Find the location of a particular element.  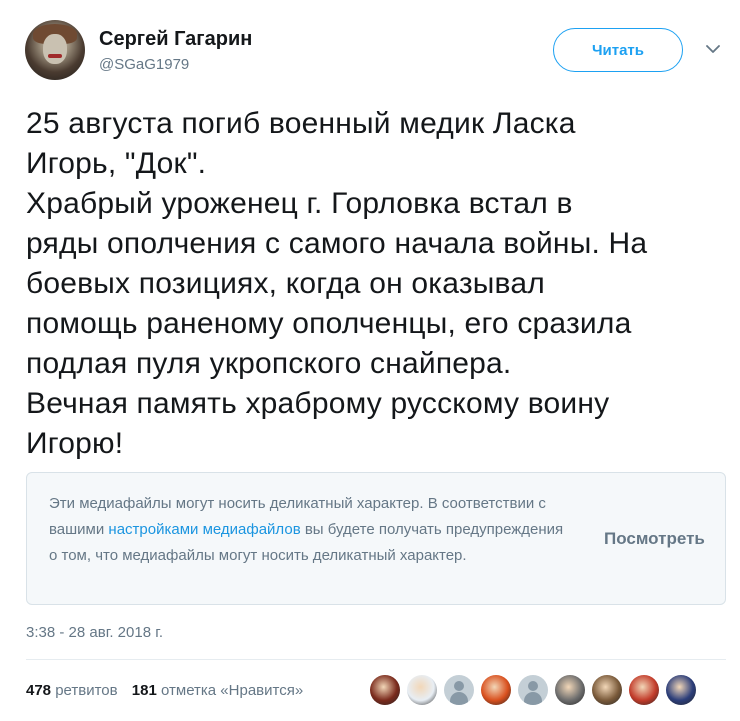

retweets-count: 478 is located at coordinates (39, 690).